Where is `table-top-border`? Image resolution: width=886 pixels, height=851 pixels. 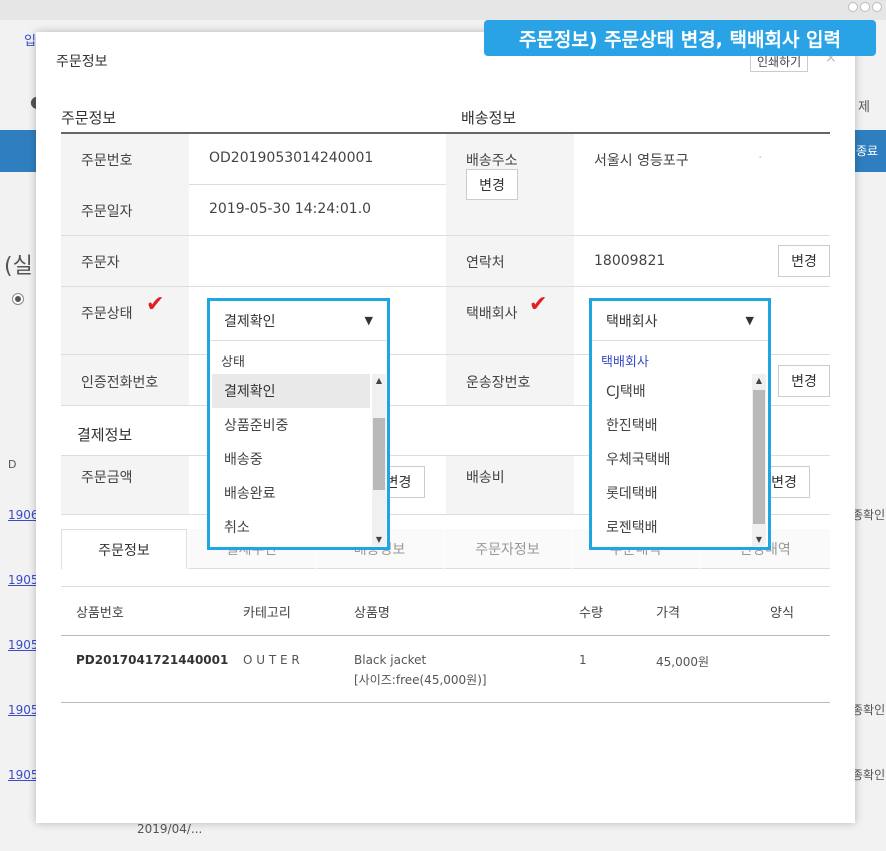 table-top-border is located at coordinates (445, 586).